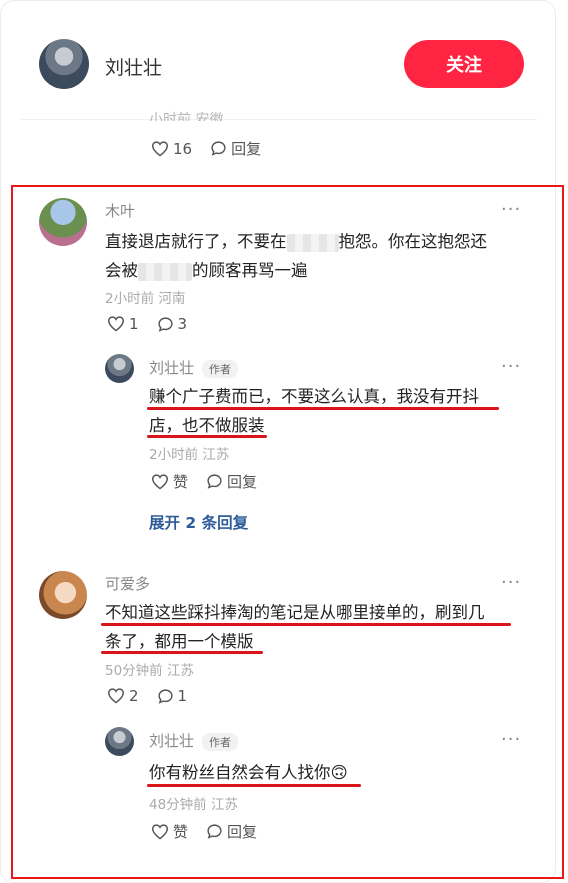 Image resolution: width=568 pixels, height=883 pixels. I want to click on reply-button: 回复, so click(235, 148).